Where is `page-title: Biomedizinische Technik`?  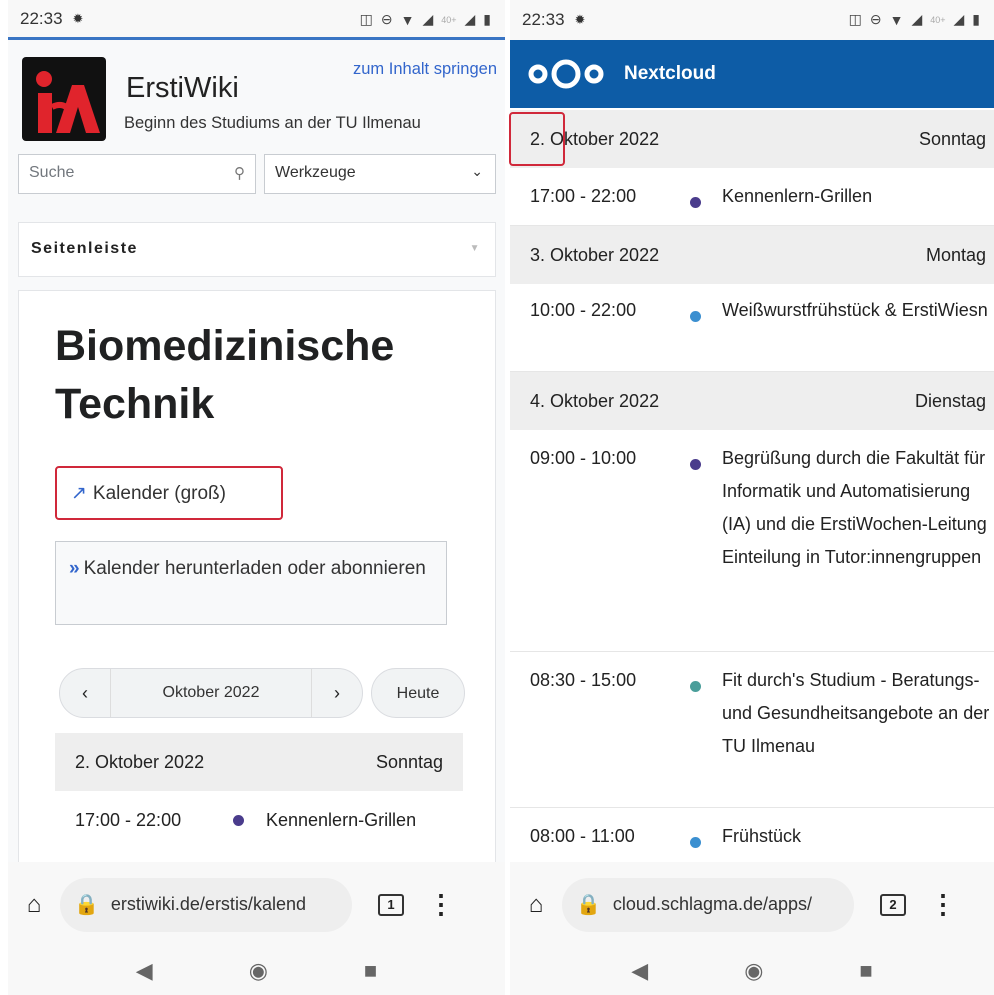
page-title: Biomedizinische Technik is located at coordinates (225, 375).